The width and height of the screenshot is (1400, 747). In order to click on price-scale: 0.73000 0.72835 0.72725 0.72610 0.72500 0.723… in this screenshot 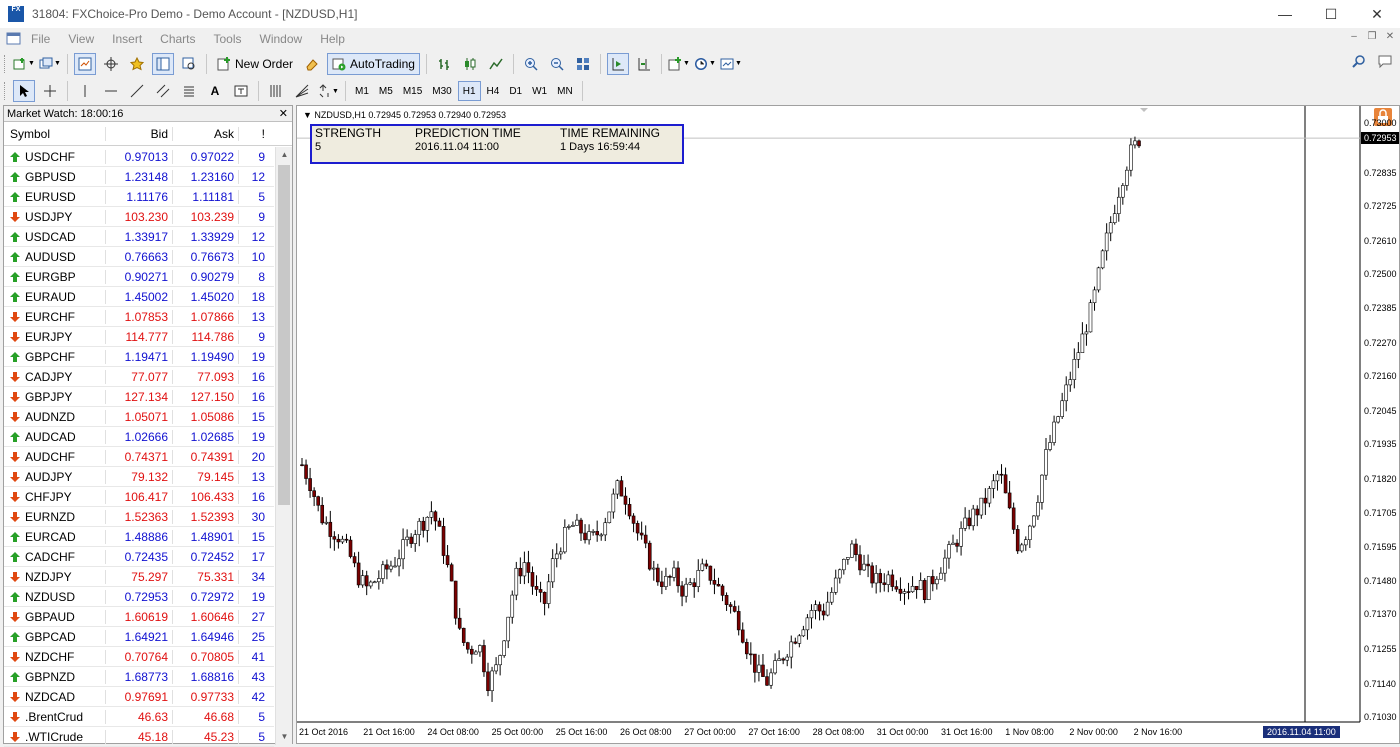, I will do `click(1379, 414)`.